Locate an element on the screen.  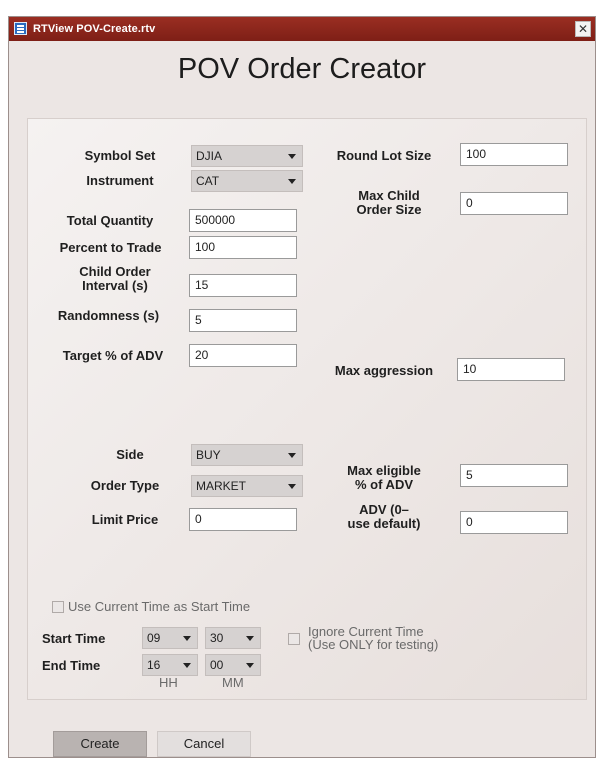
create-button: Create is located at coordinates (100, 744).